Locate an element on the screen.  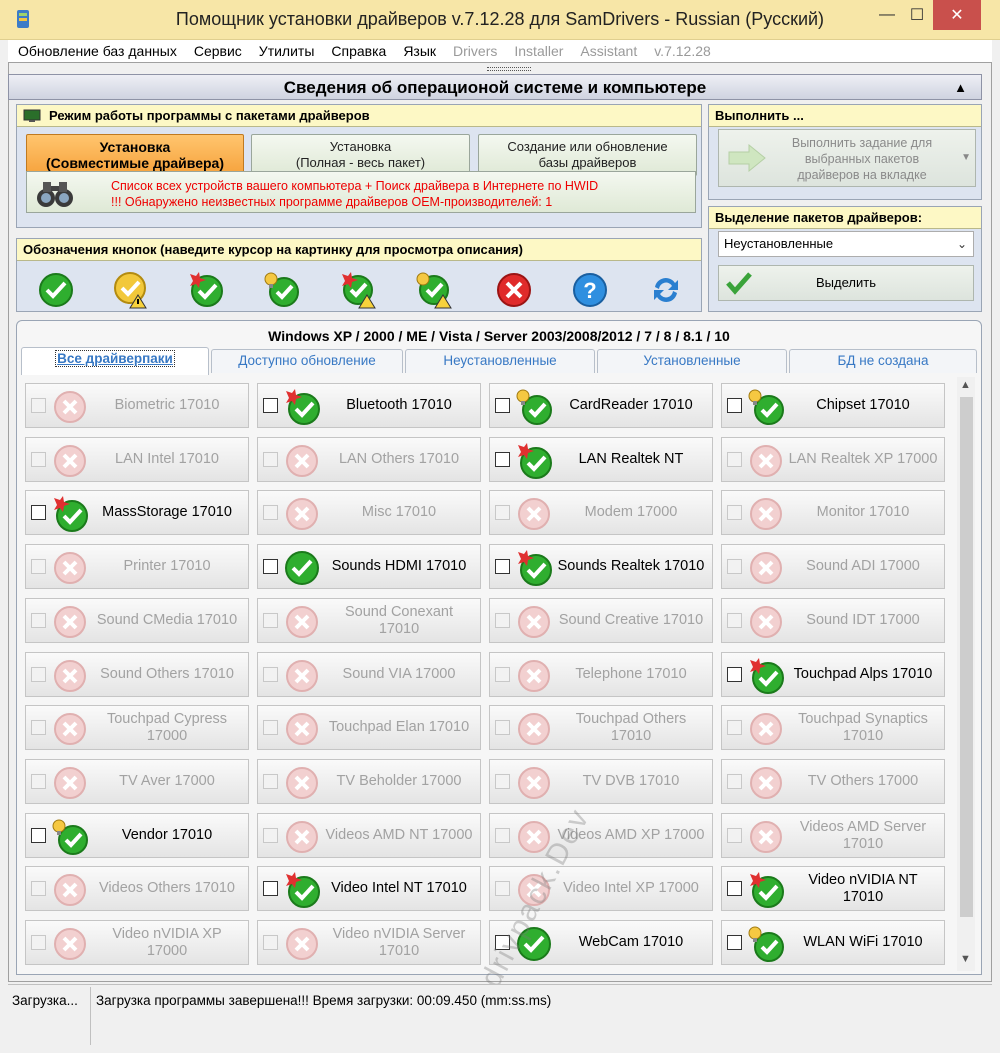
driverpack-card: Videos Others 17010 is located at coordinates (137, 888).